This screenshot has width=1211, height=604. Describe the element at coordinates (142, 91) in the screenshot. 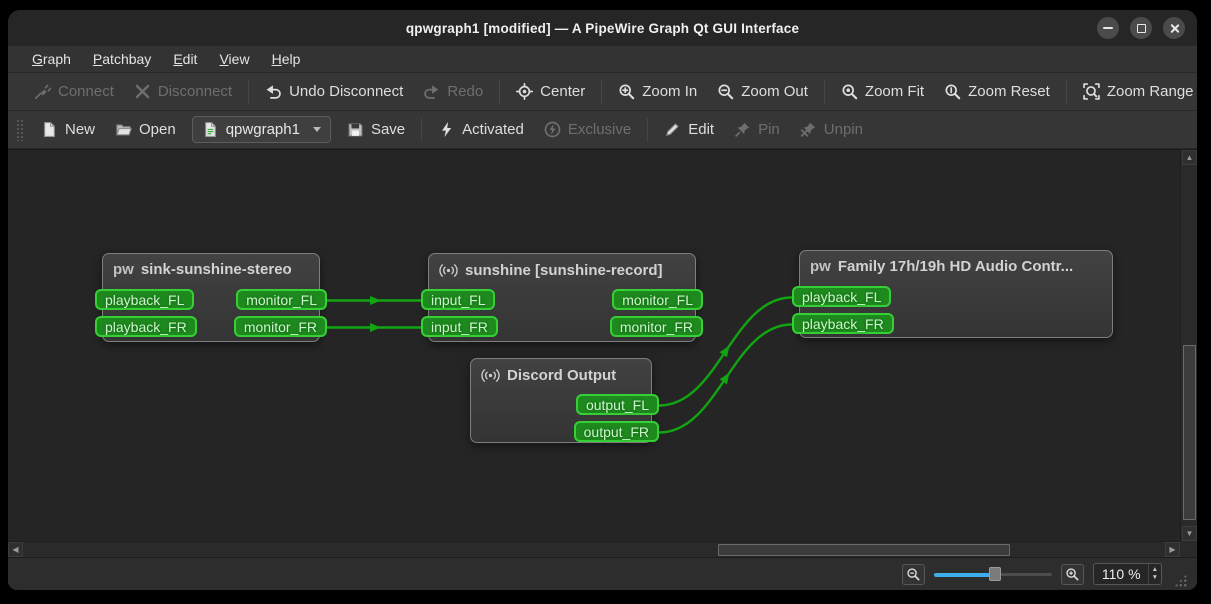

I see `disconnect-icon` at that location.